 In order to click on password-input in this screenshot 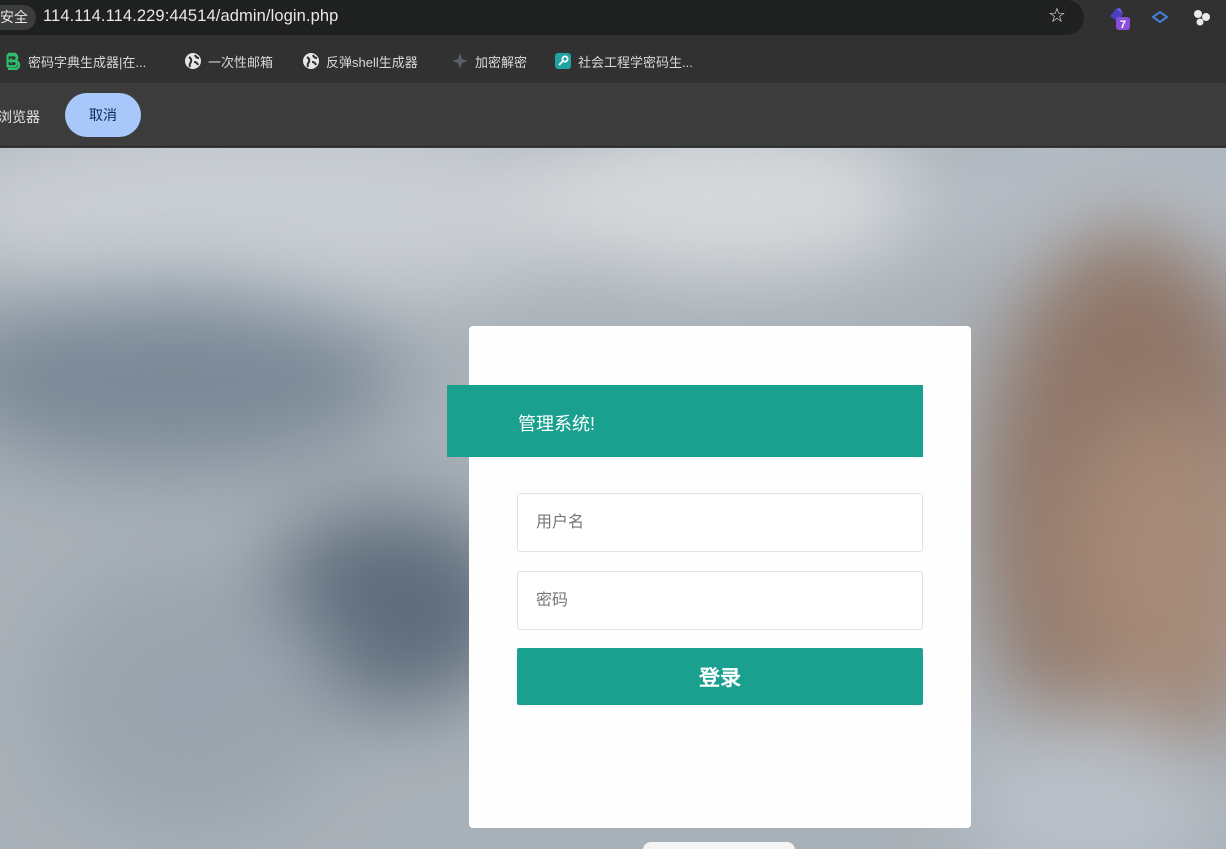, I will do `click(720, 600)`.